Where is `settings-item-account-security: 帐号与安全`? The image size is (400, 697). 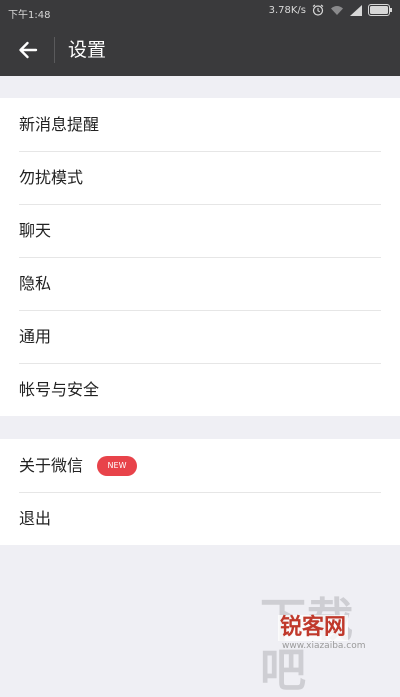
settings-item-account-security: 帐号与安全 is located at coordinates (200, 389).